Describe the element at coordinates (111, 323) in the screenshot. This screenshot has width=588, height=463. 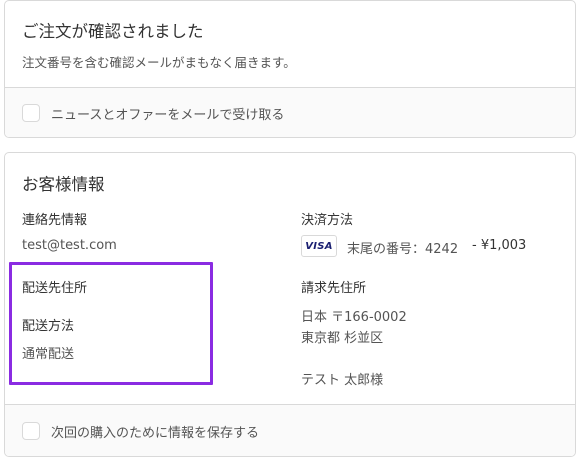
I see `shipping-highlight-box` at that location.